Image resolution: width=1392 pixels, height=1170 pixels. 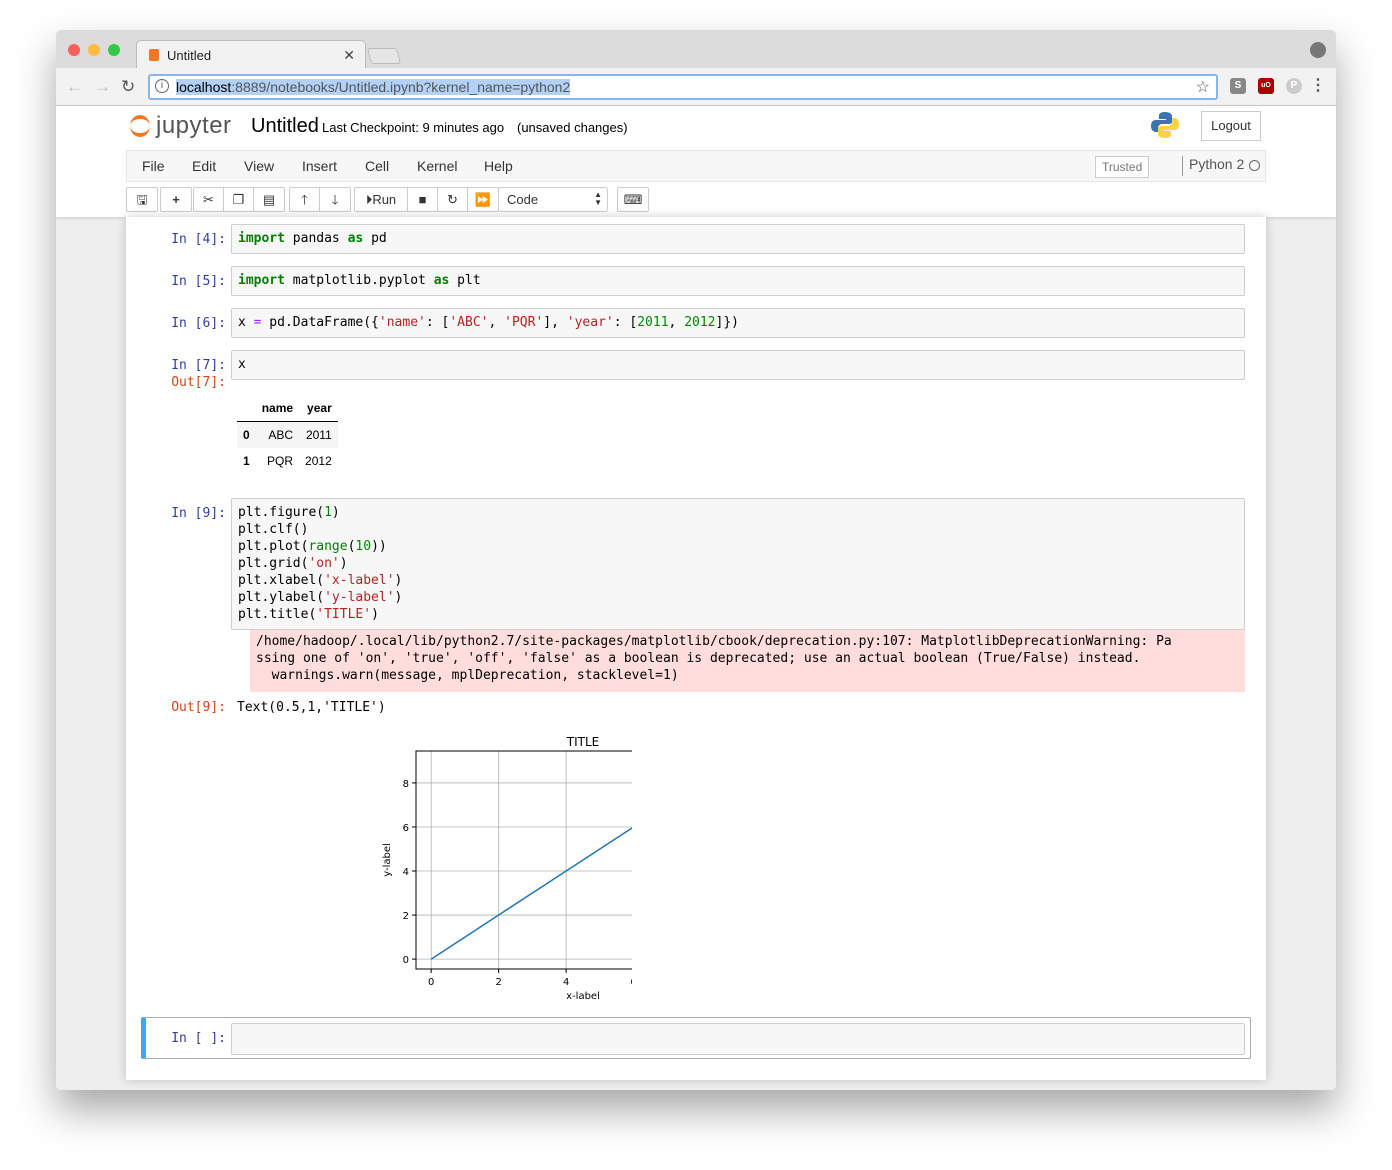 I want to click on paste-icon: ▤, so click(x=269, y=199).